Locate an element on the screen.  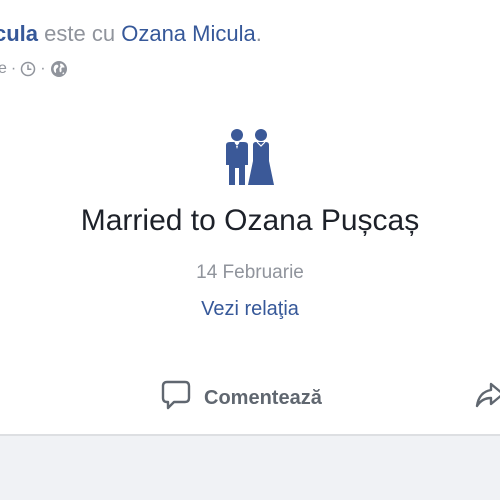
share-button is located at coordinates (487, 398).